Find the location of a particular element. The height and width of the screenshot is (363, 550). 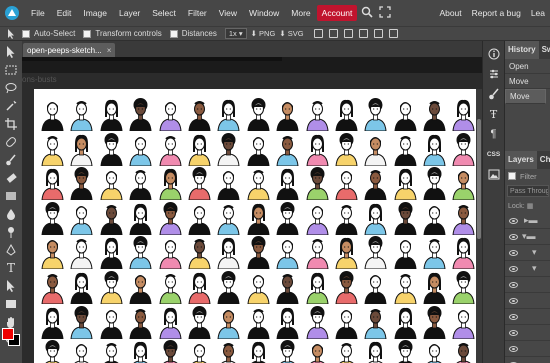

align-left-icon is located at coordinates (318, 33).